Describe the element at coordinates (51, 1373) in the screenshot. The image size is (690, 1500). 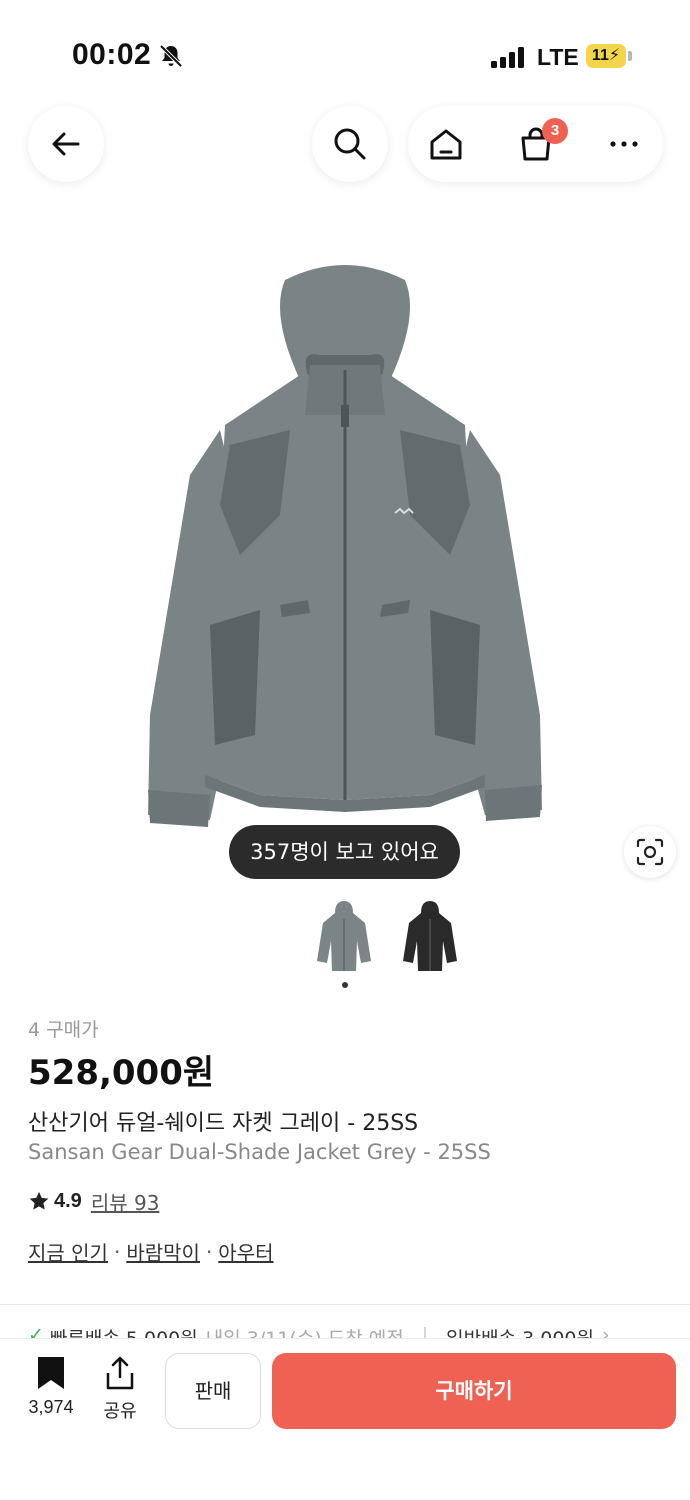
I see `bookmark-icon` at that location.